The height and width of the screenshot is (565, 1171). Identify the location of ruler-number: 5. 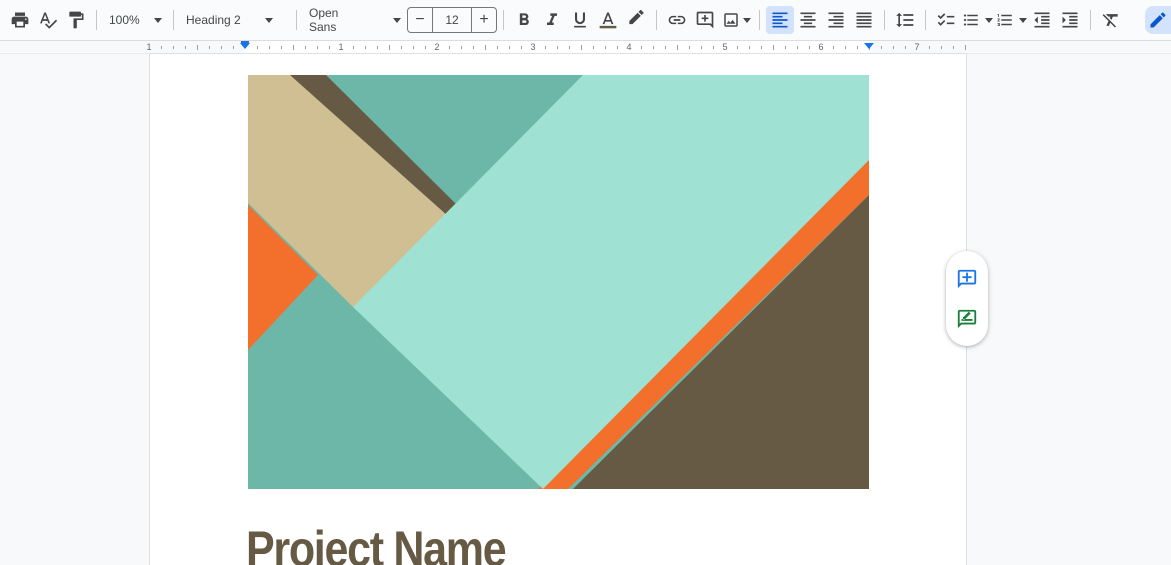
(725, 47).